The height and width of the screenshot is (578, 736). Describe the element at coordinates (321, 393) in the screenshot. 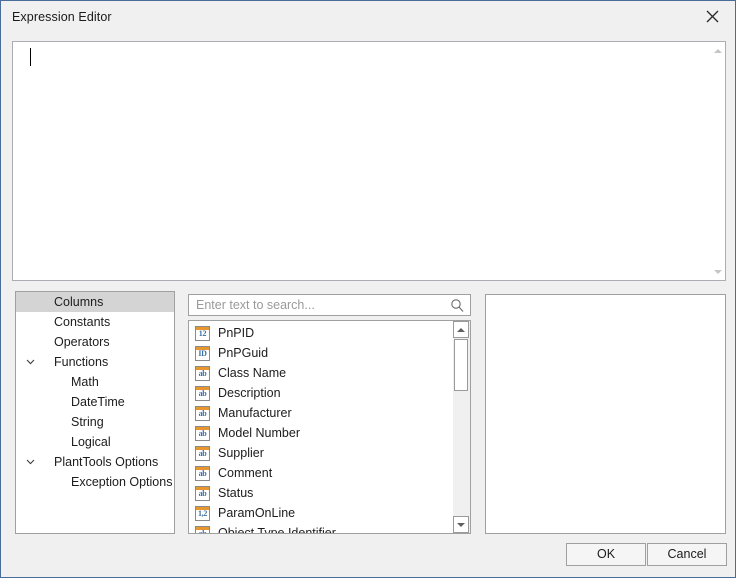

I see `list-item: ab Description` at that location.